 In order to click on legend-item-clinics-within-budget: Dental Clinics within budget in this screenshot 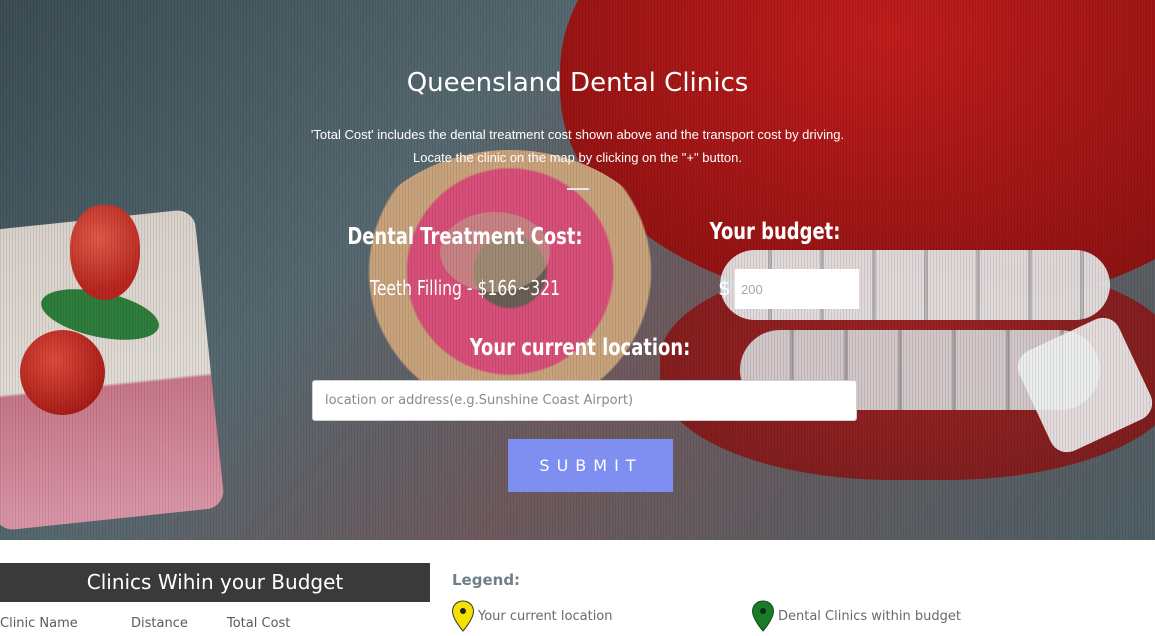, I will do `click(856, 616)`.